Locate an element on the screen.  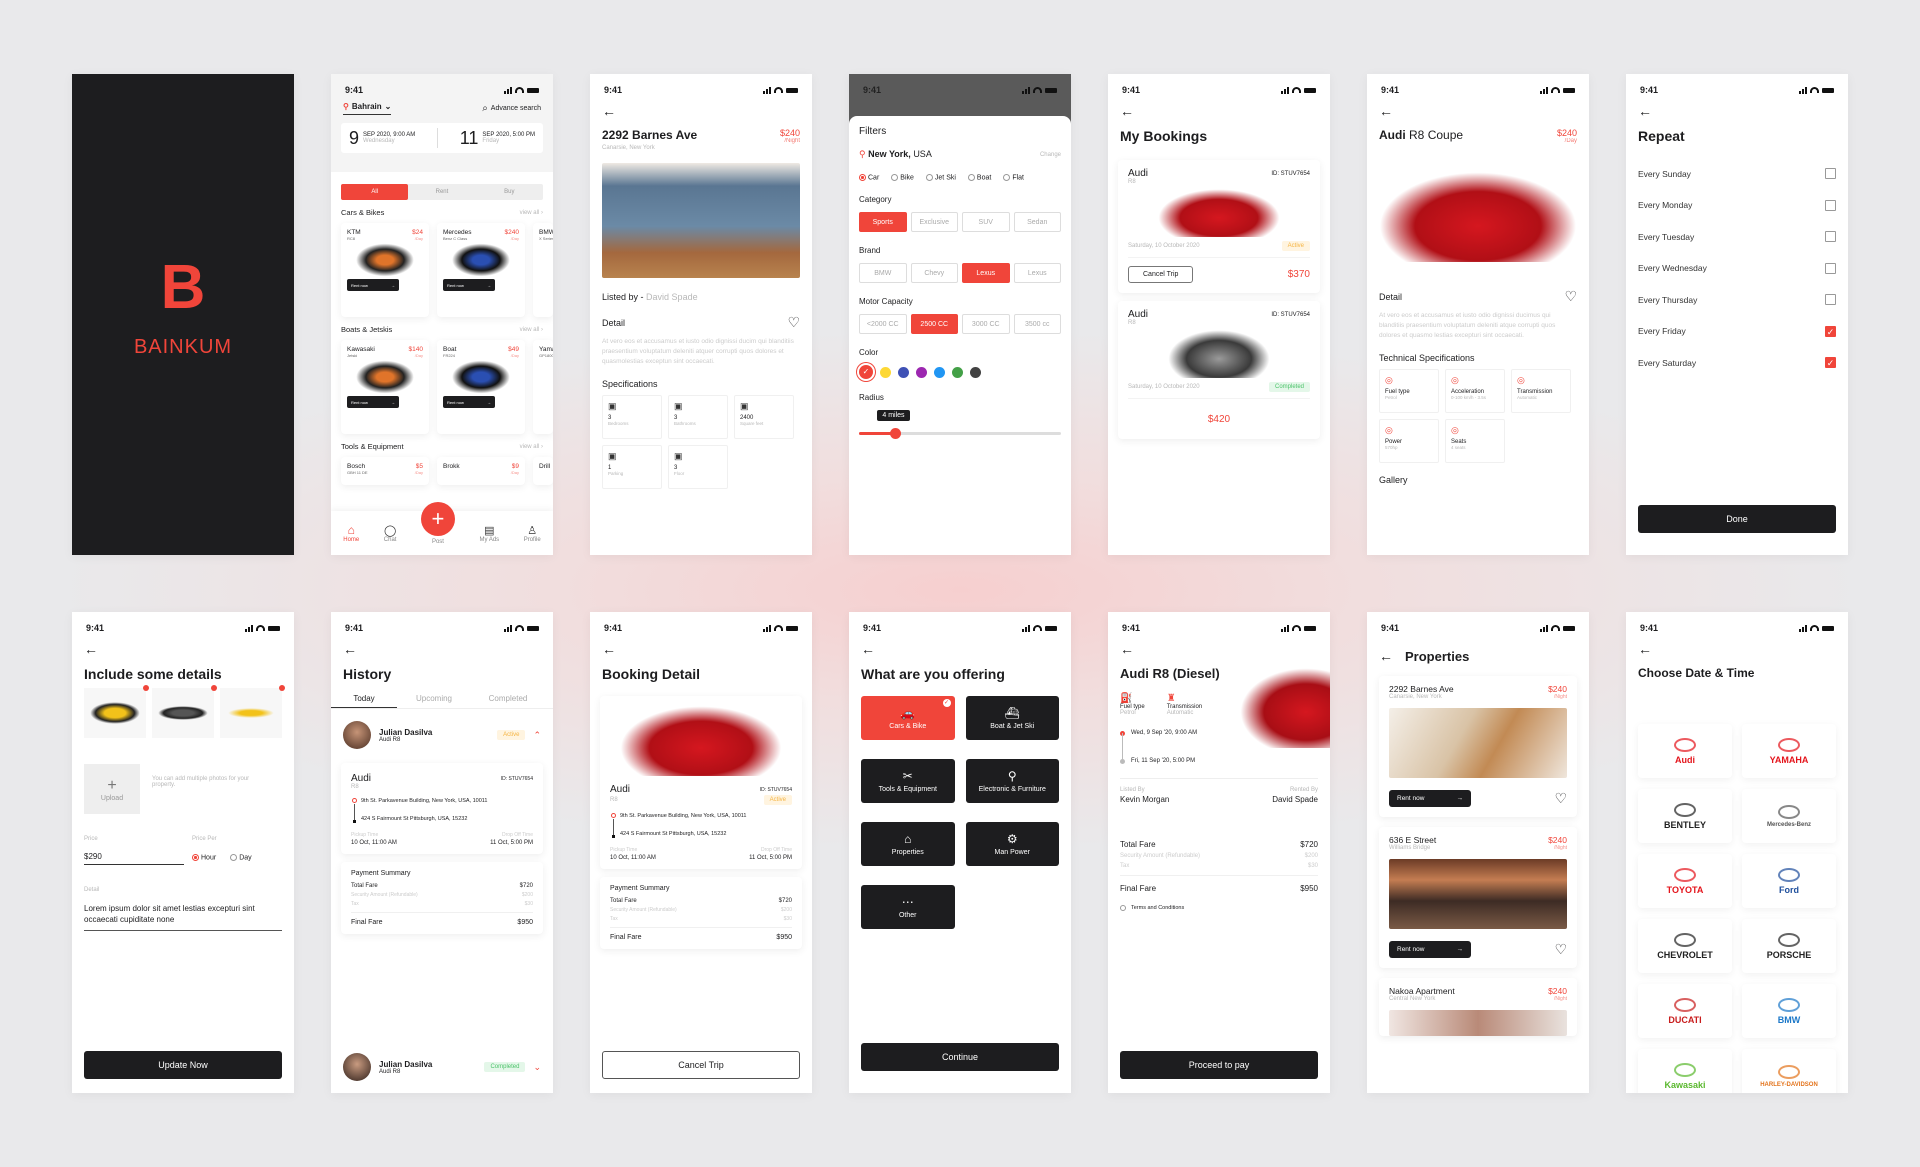
price-input: $290 is located at coordinates (134, 858).